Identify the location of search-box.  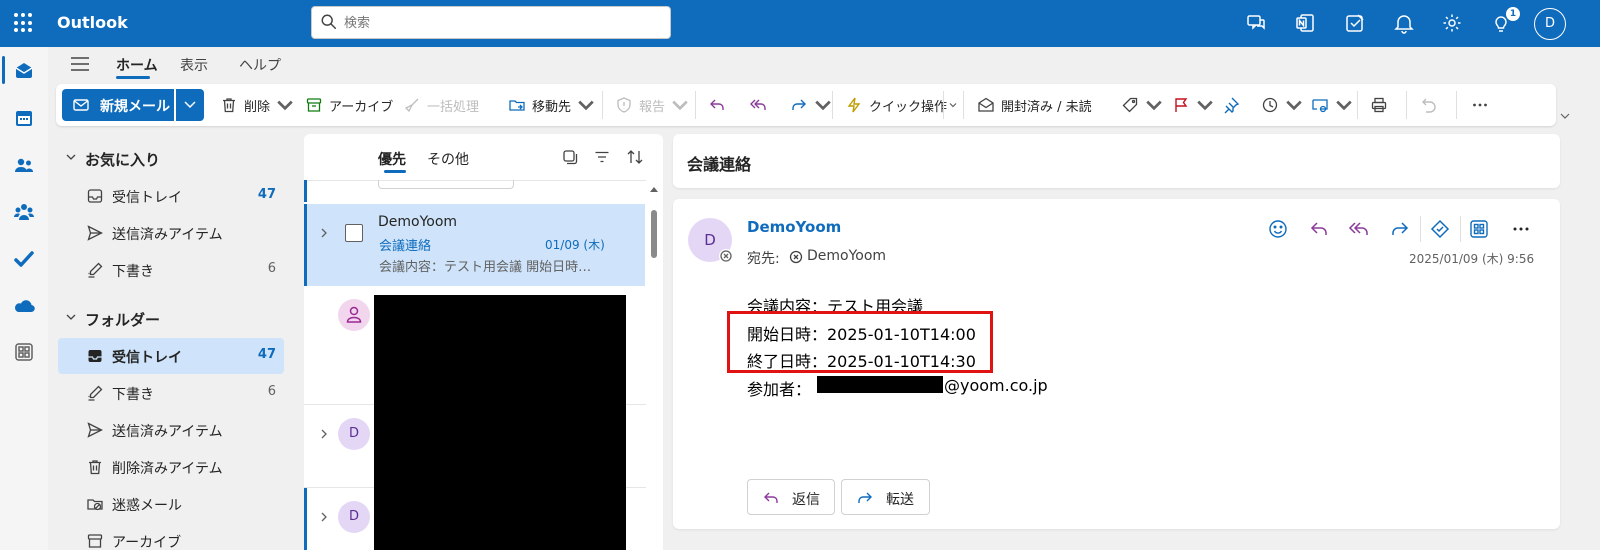
(491, 22).